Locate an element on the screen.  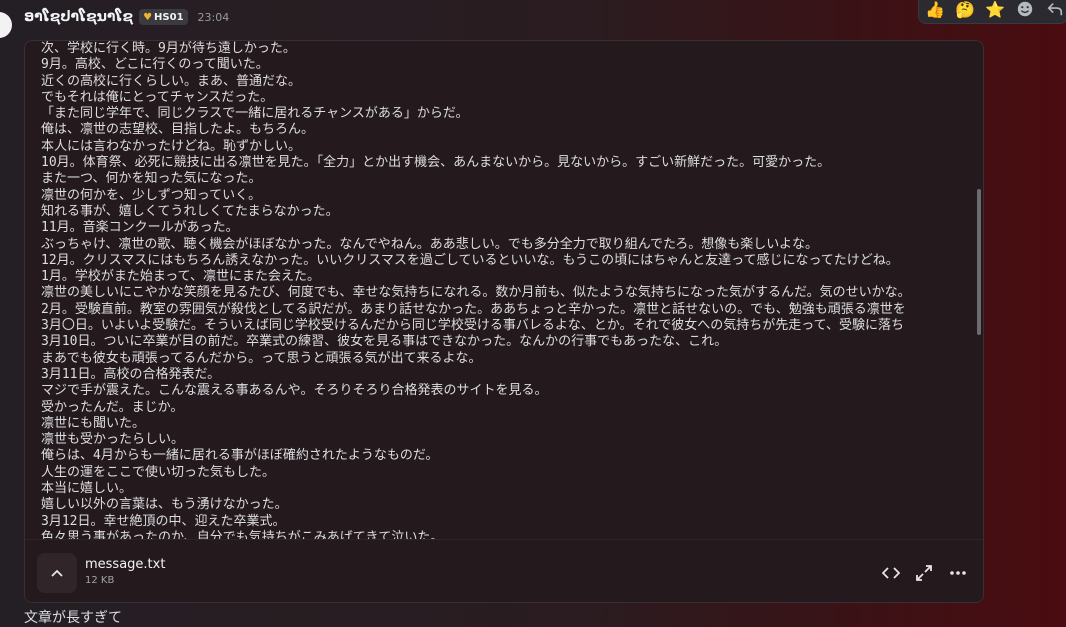
text-line: 1月。学校がまた始まって、凛世にまた会えた。 is located at coordinates (181, 277).